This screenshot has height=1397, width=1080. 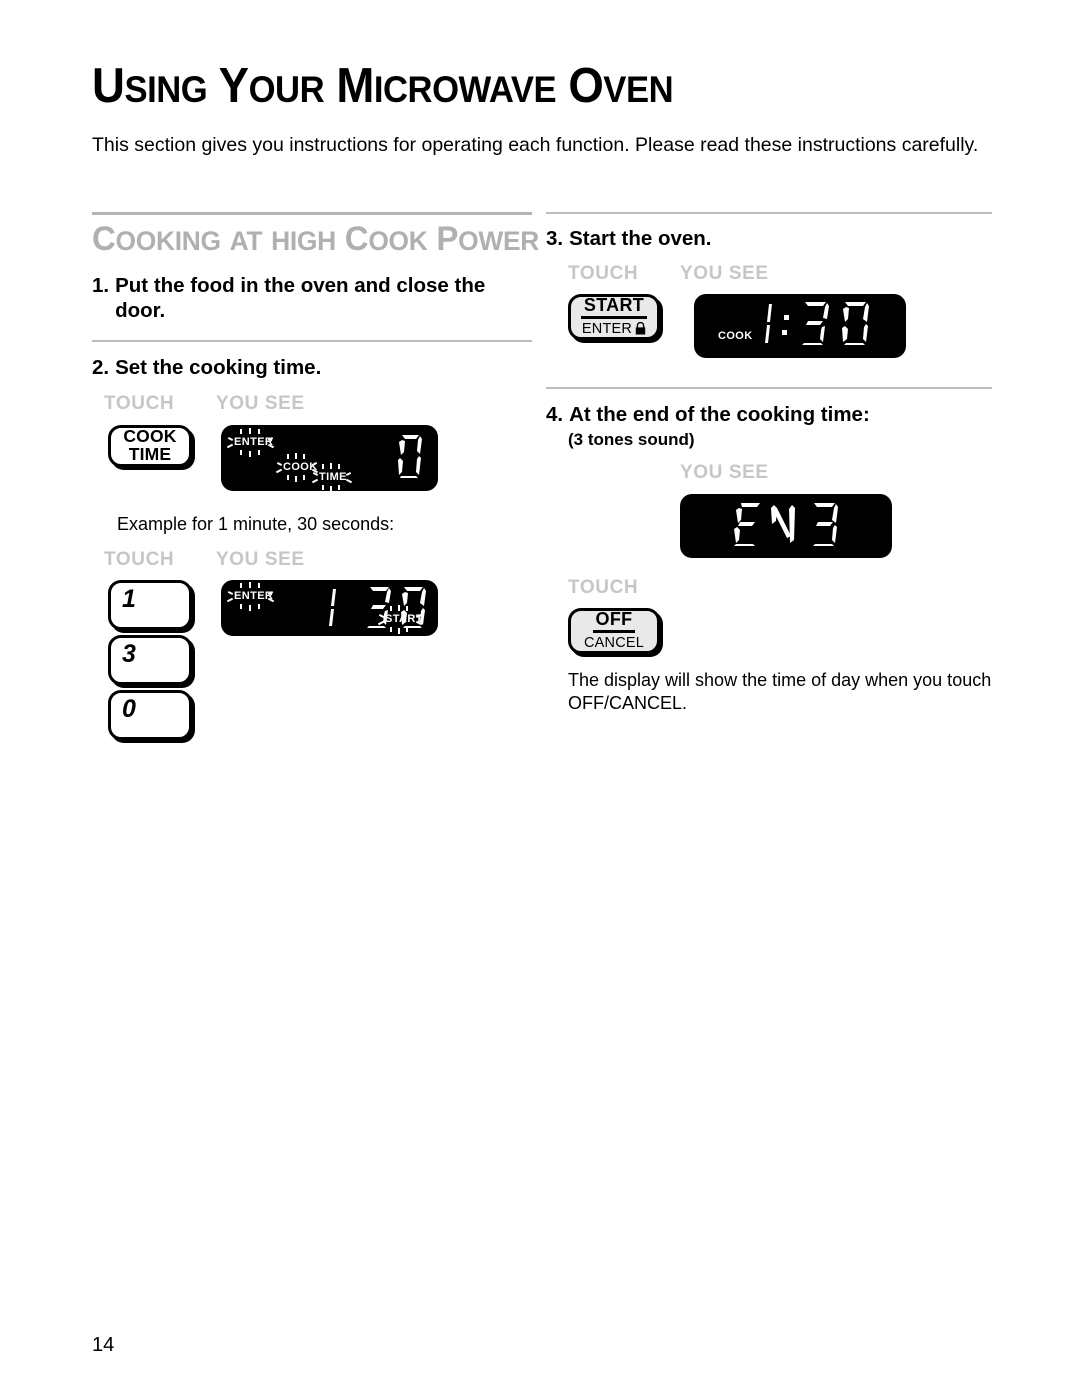 I want to click on touch-label: TOUCH, so click(x=139, y=404).